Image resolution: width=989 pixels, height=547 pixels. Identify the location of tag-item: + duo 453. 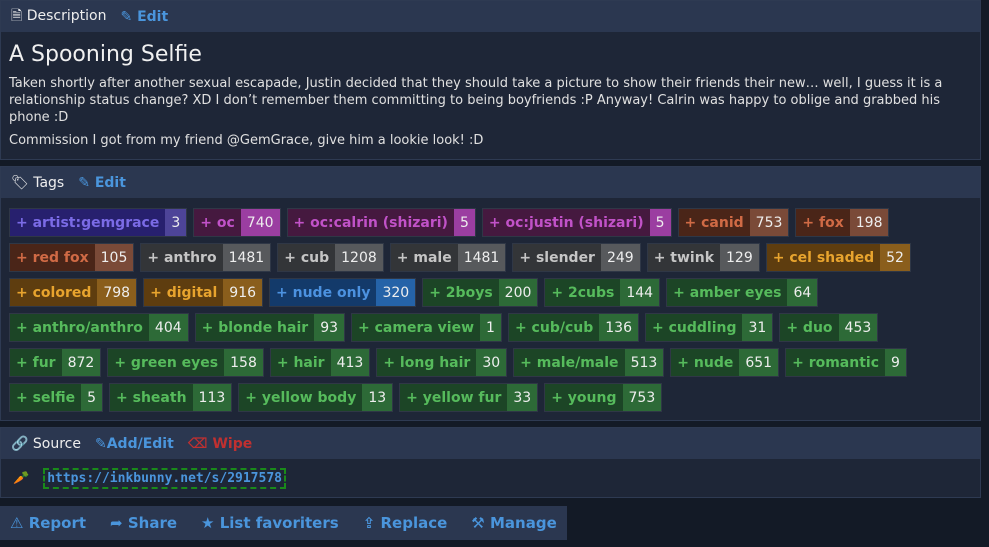
(829, 327).